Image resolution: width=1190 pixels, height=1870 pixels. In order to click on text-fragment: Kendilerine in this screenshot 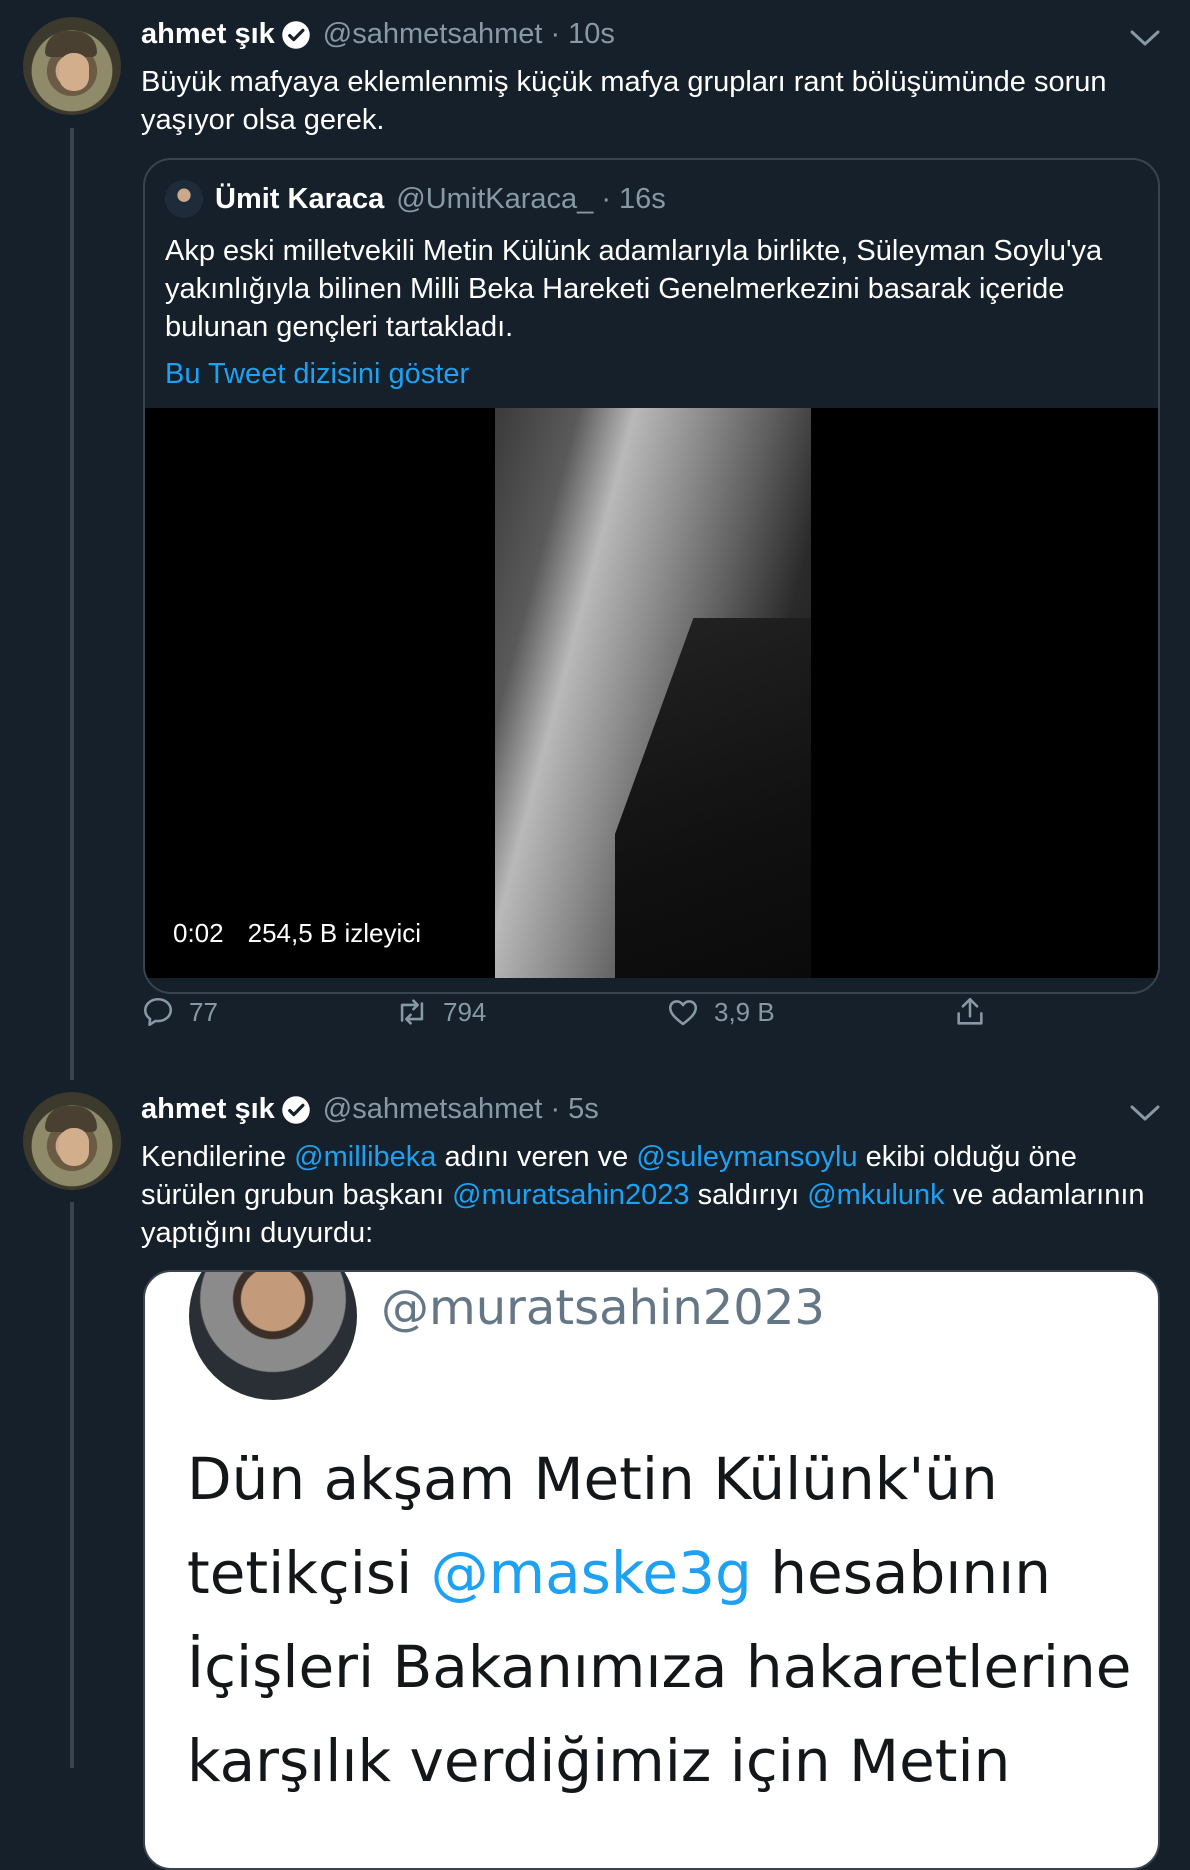, I will do `click(218, 1157)`.